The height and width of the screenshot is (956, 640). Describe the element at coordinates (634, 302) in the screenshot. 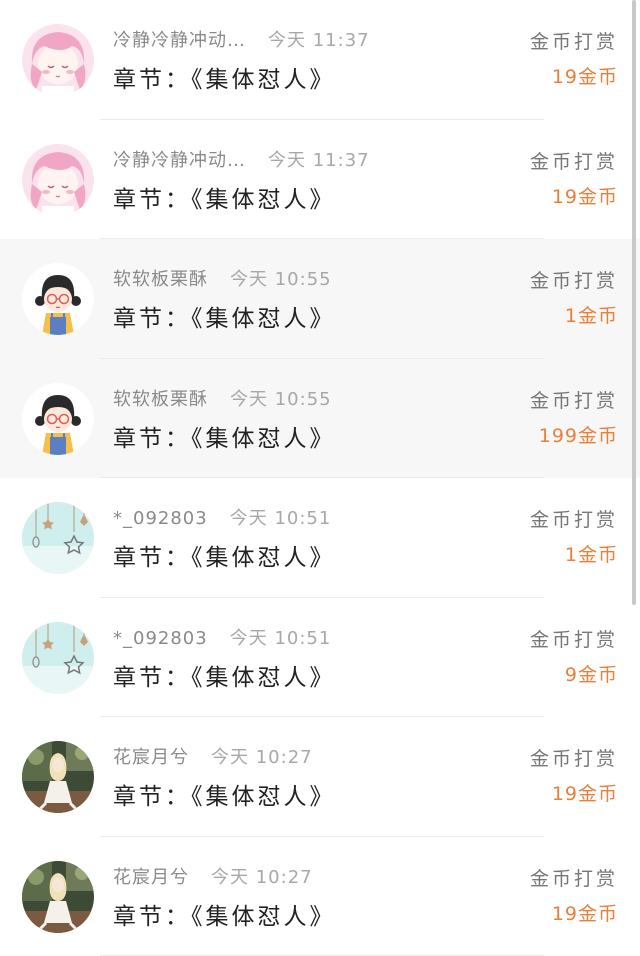

I see `scrollbar` at that location.